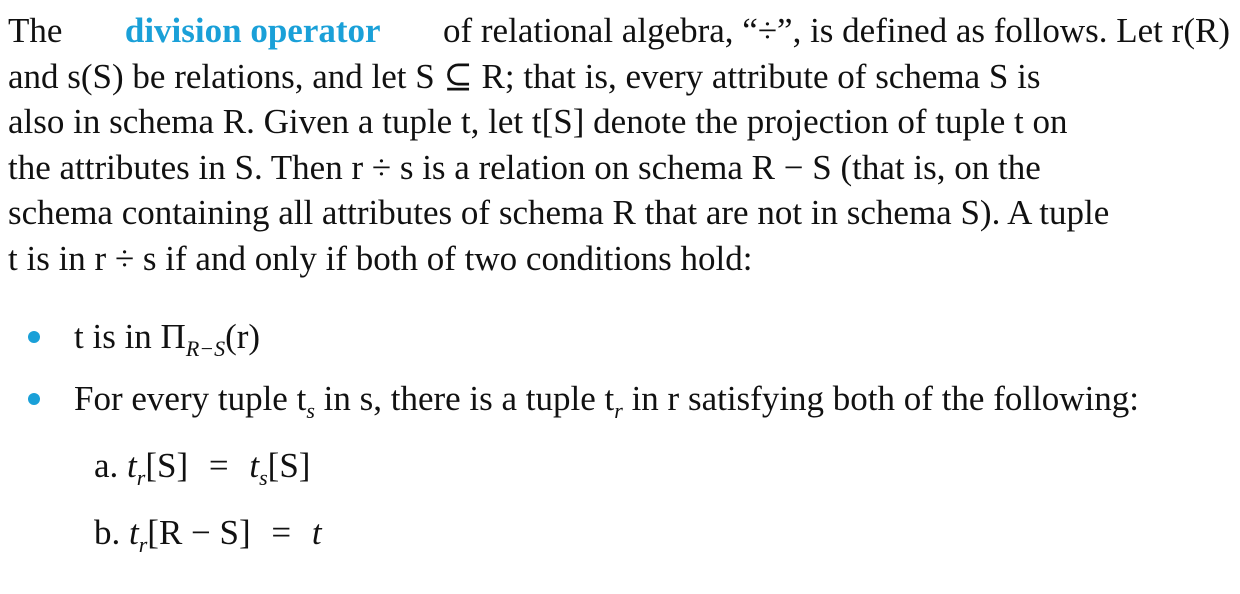  Describe the element at coordinates (132, 465) in the screenshot. I see `condition-a-lhs: t` at that location.